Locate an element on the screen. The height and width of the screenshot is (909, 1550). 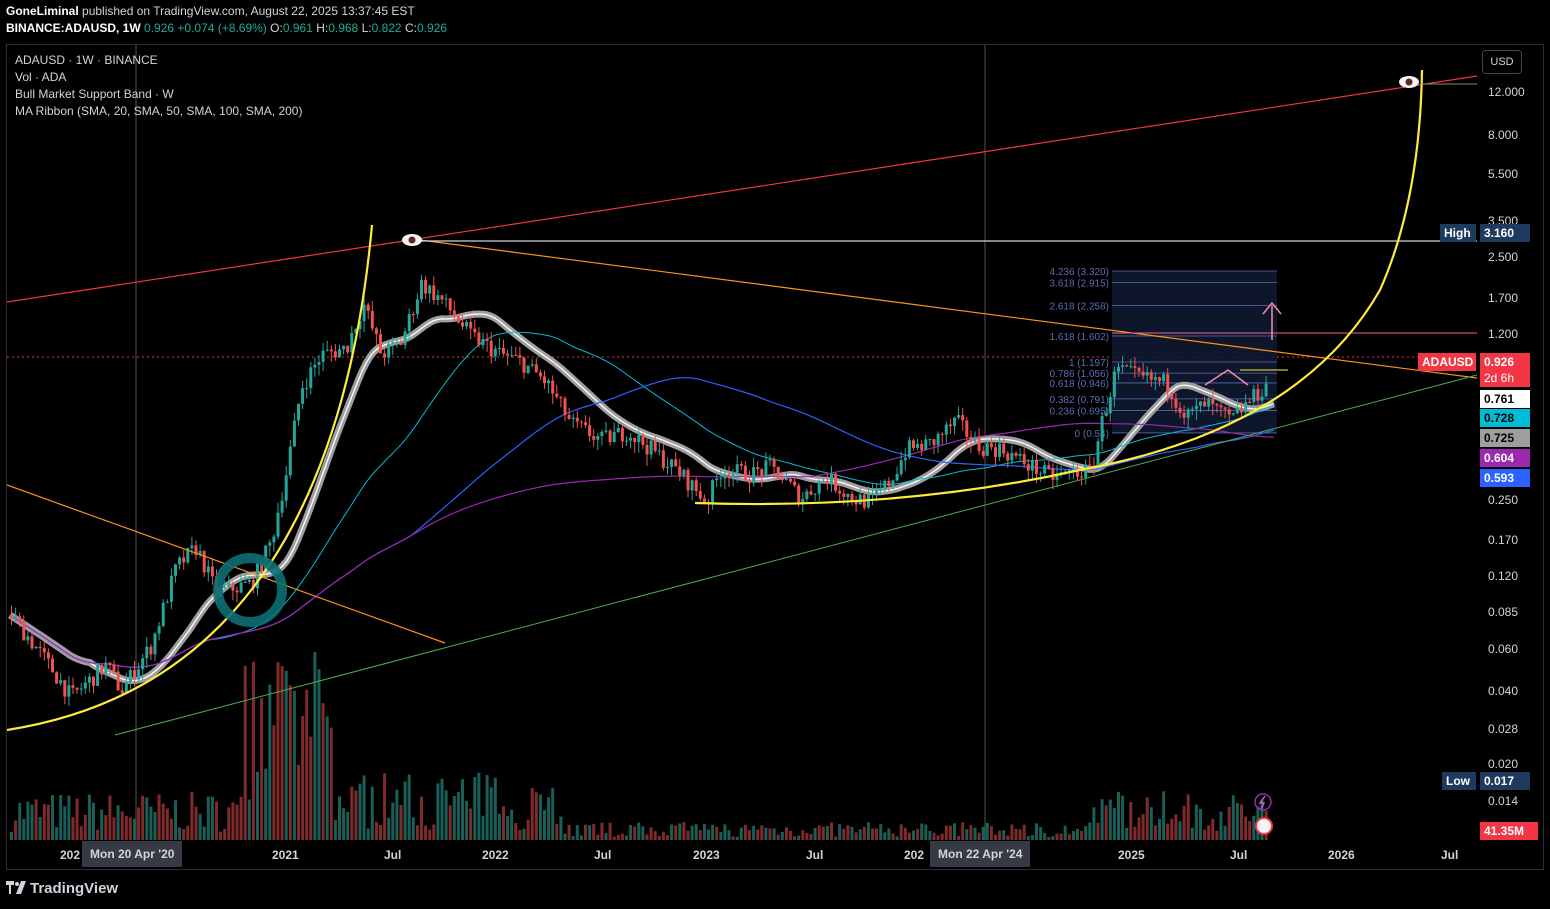
fib-level-label: 0.236 (0.695) is located at coordinates (1080, 411).